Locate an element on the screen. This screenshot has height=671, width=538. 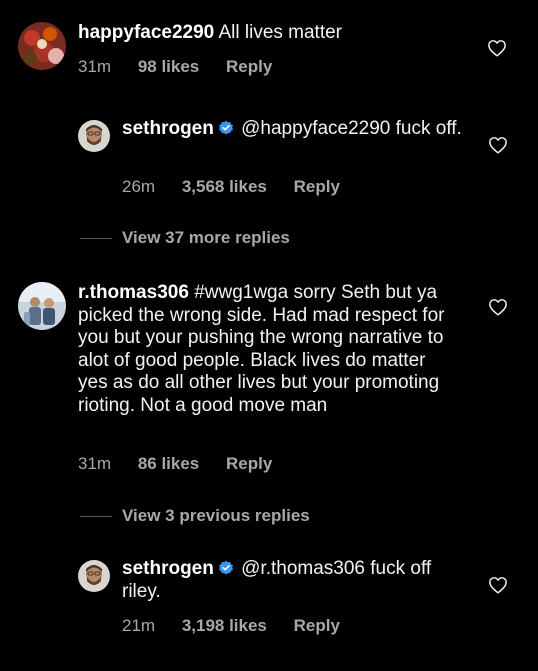
comment-time: 21m is located at coordinates (139, 625).